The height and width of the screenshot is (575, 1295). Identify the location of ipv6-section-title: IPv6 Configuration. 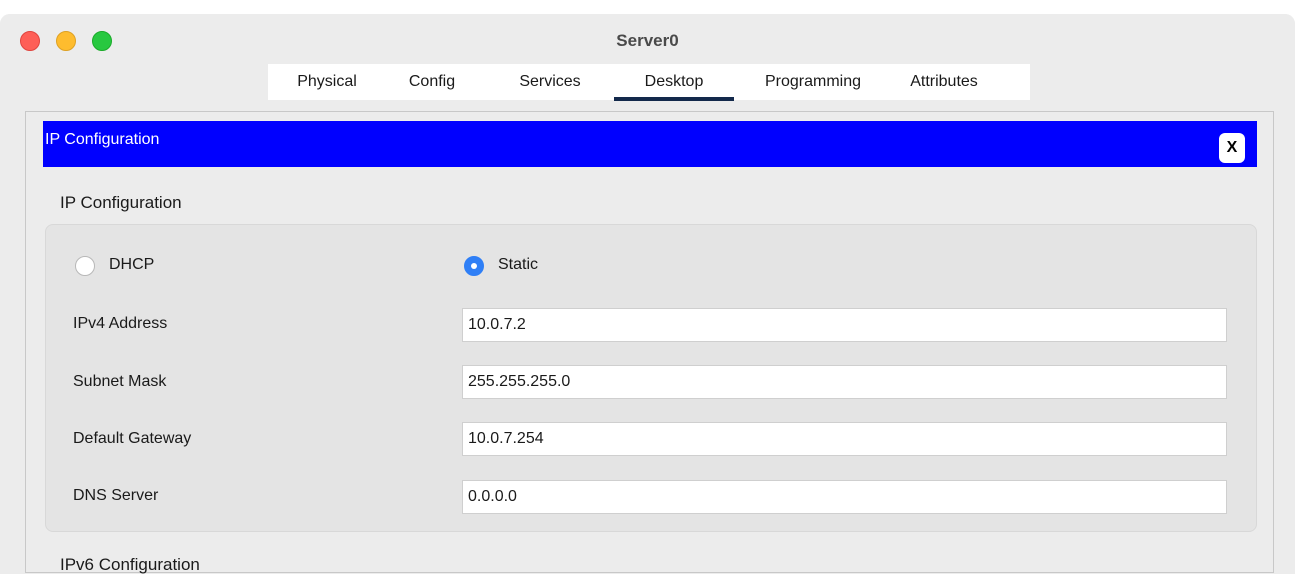
(130, 564).